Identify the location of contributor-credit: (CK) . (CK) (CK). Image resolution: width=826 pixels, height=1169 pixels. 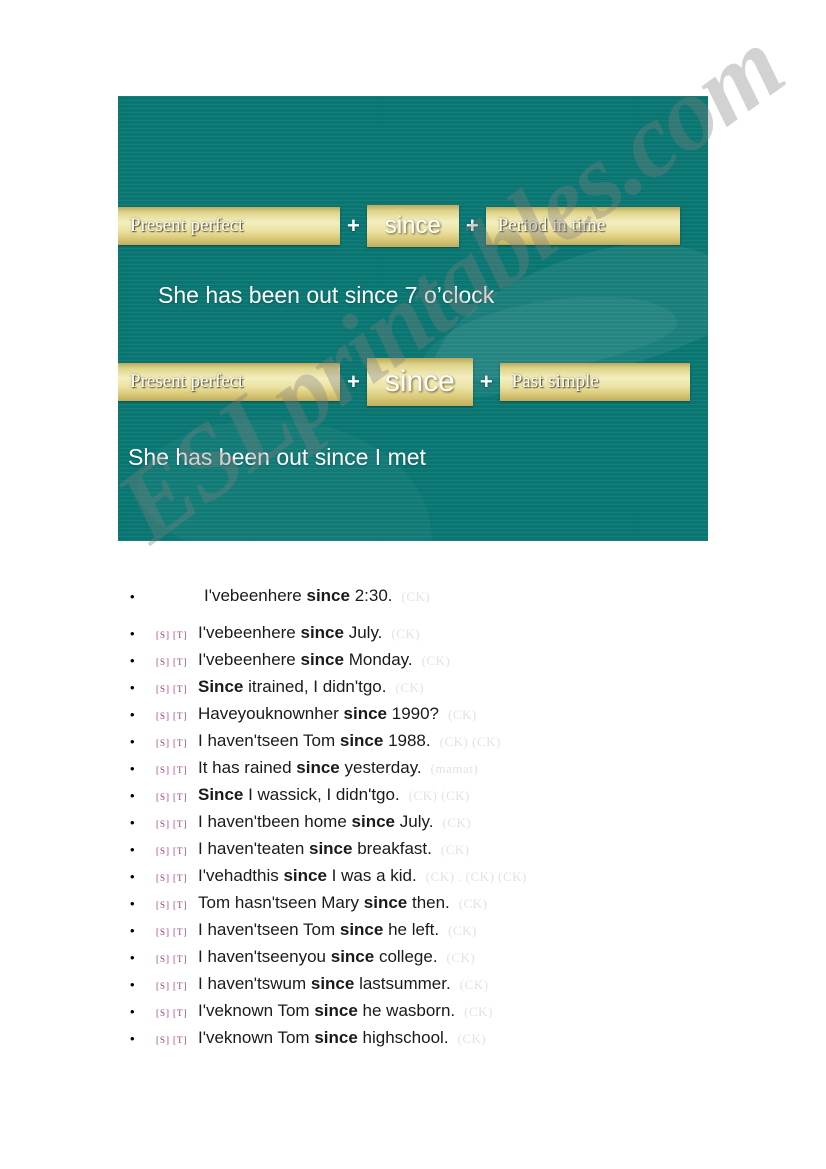
(476, 876).